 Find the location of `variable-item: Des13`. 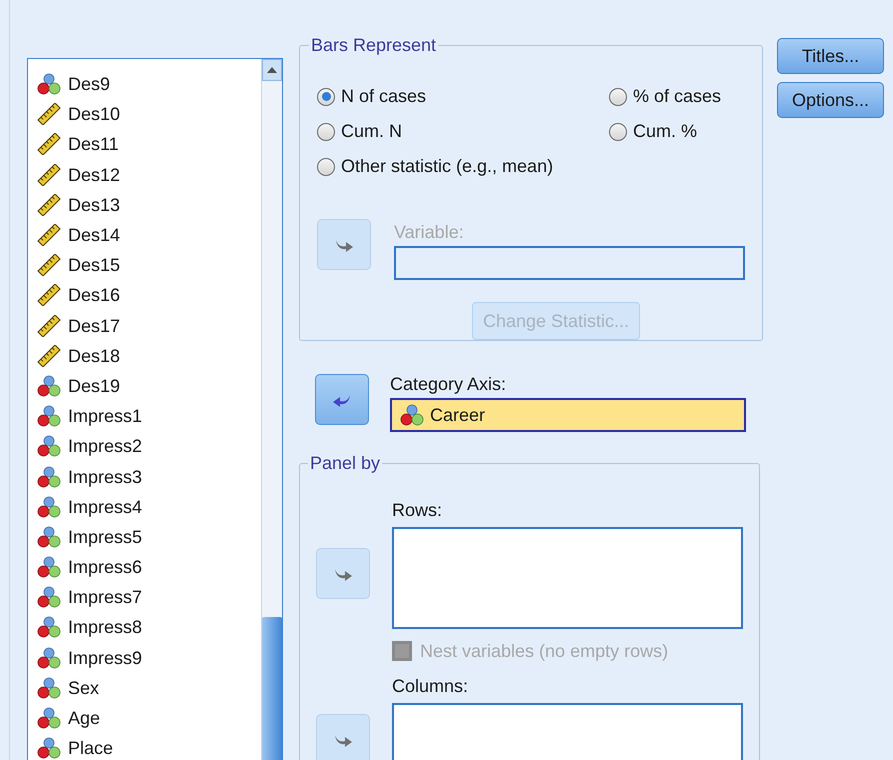

variable-item: Des13 is located at coordinates (149, 205).